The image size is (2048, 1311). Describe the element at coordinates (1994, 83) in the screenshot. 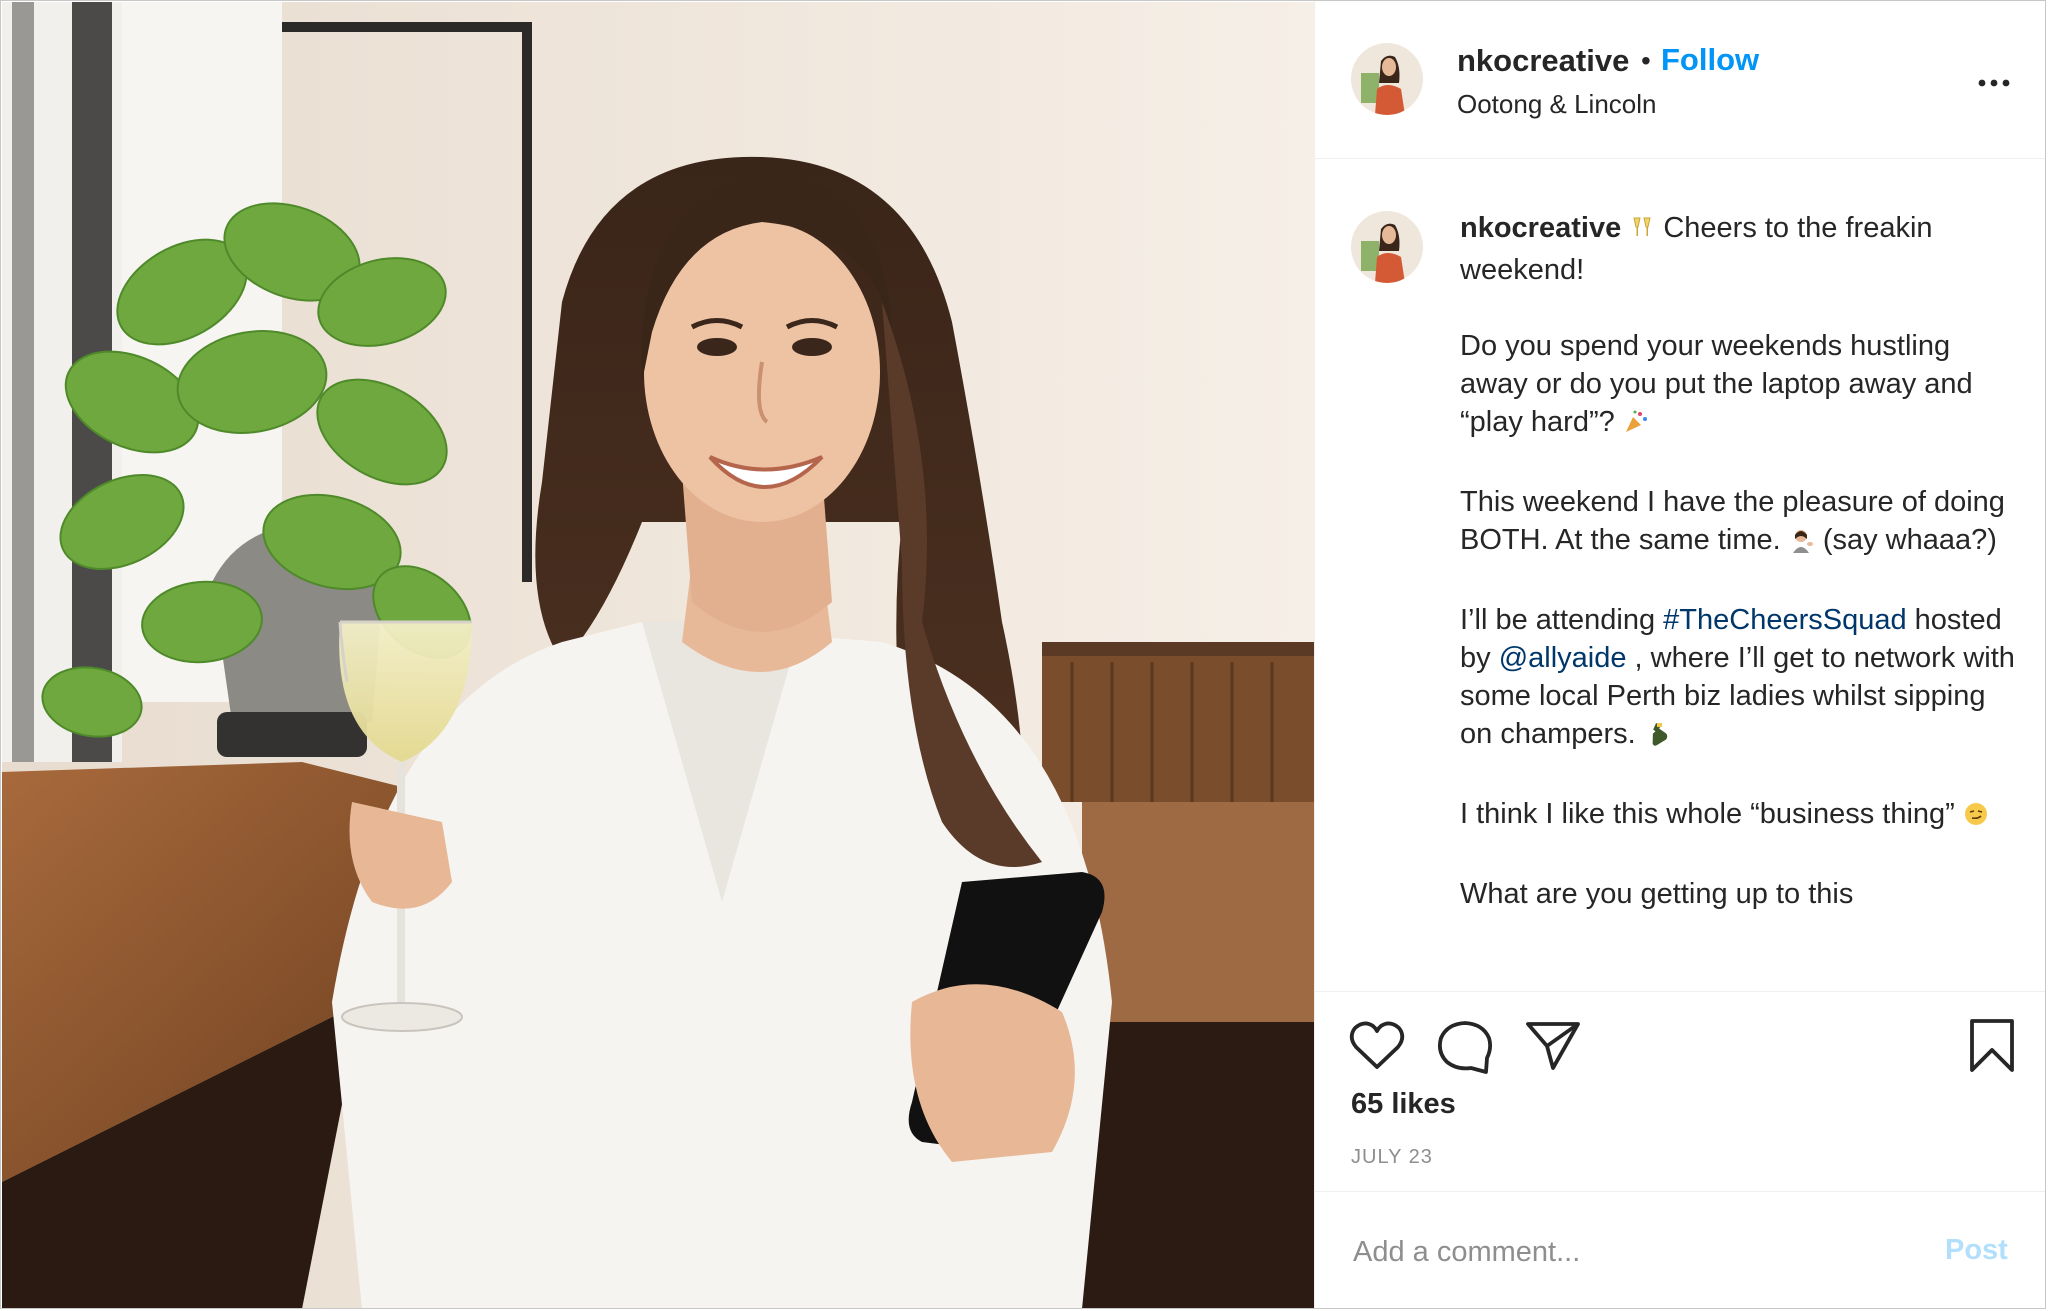

I see `more-options-icon` at that location.